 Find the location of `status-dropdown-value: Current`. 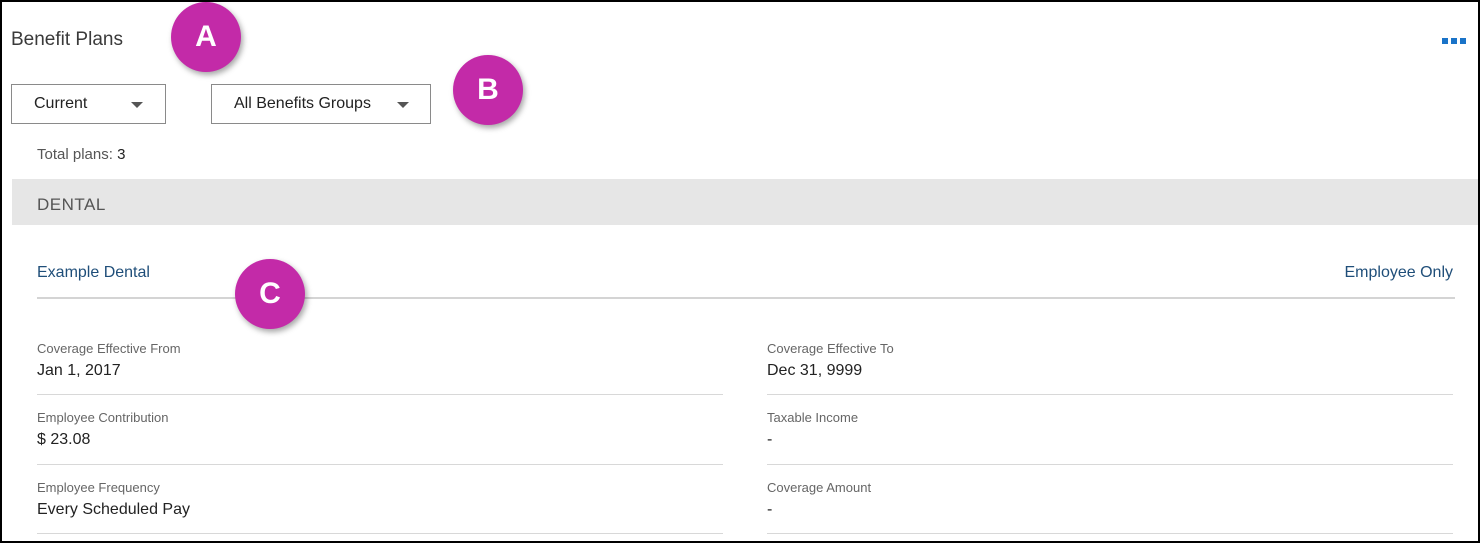

status-dropdown-value: Current is located at coordinates (61, 103).